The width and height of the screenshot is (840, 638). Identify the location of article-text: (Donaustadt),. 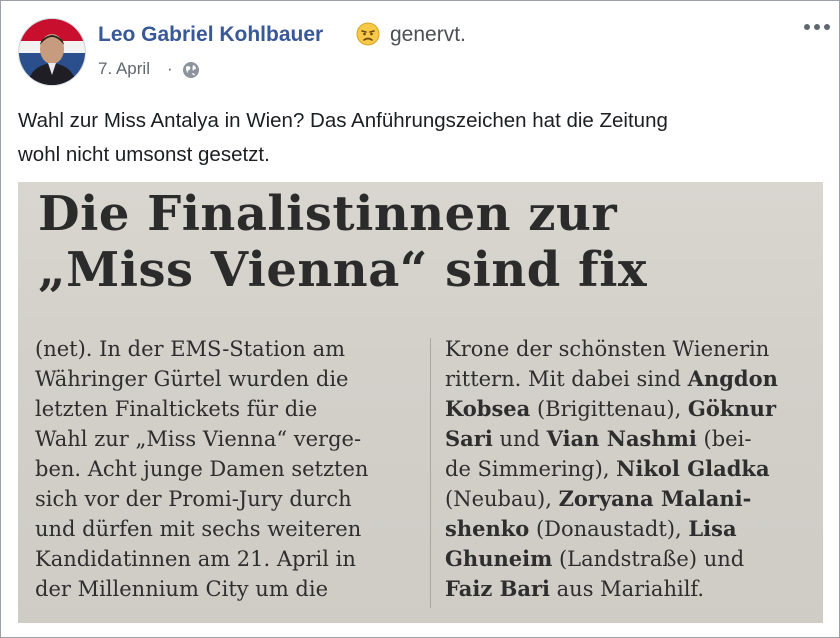
(609, 529).